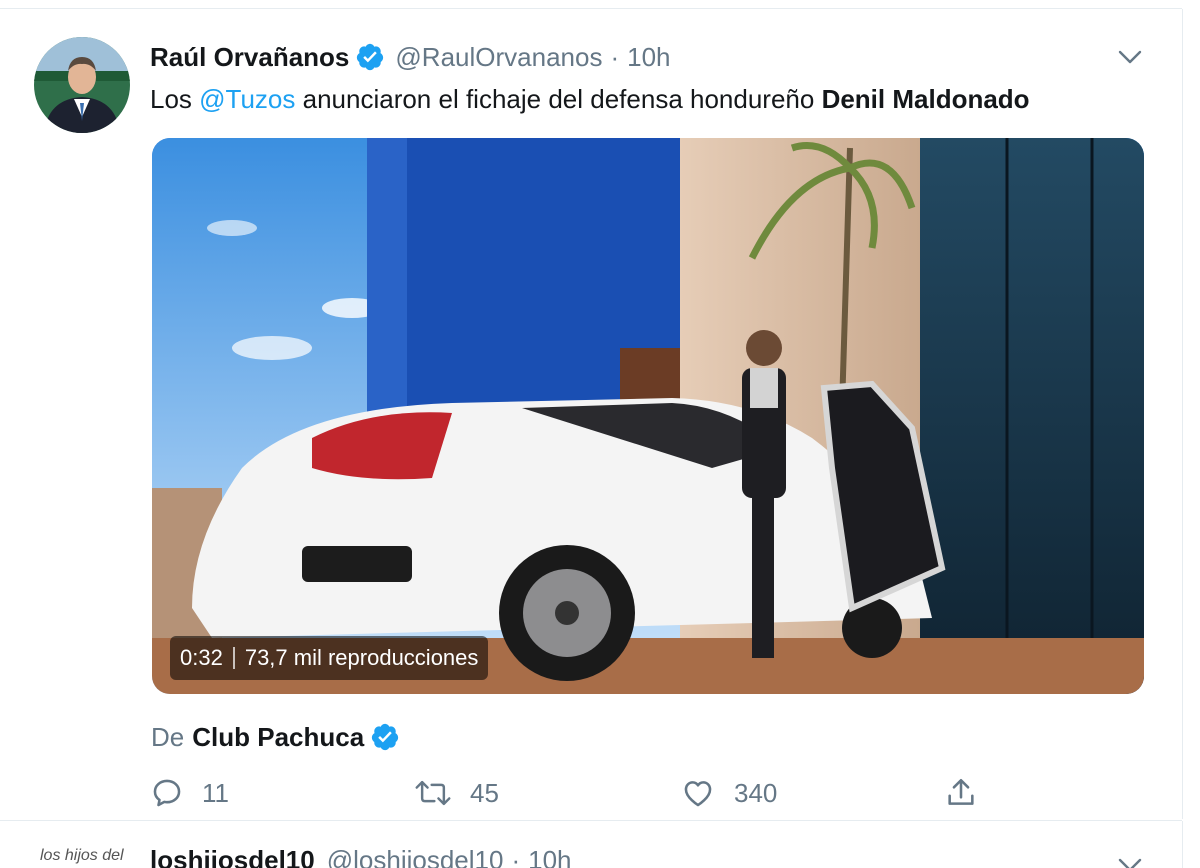  Describe the element at coordinates (728, 793) in the screenshot. I see `like-button: 340` at that location.